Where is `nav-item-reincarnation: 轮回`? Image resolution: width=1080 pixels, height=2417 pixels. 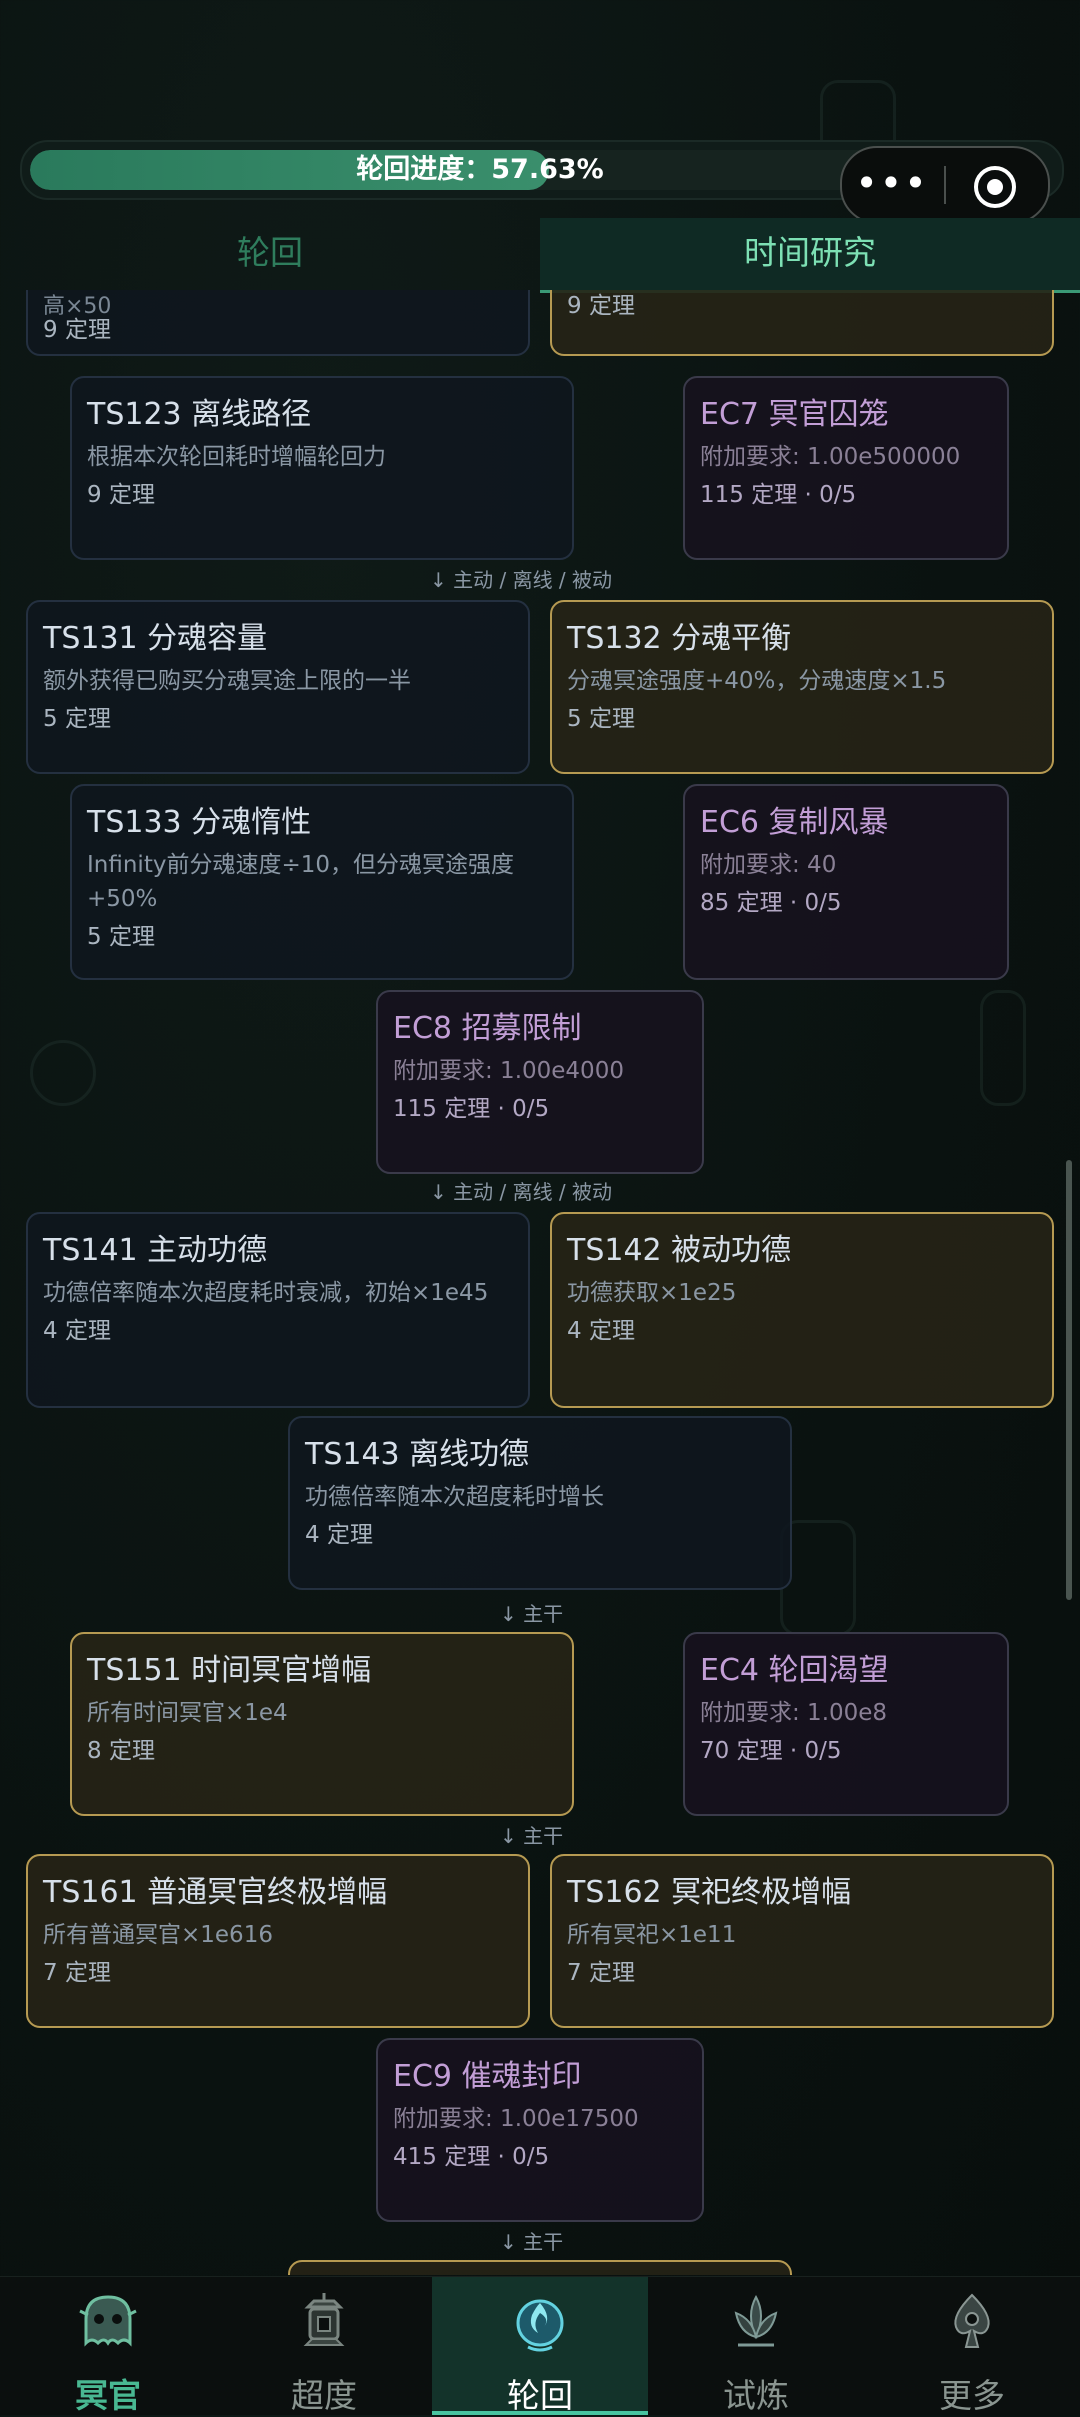 nav-item-reincarnation: 轮回 is located at coordinates (540, 2346).